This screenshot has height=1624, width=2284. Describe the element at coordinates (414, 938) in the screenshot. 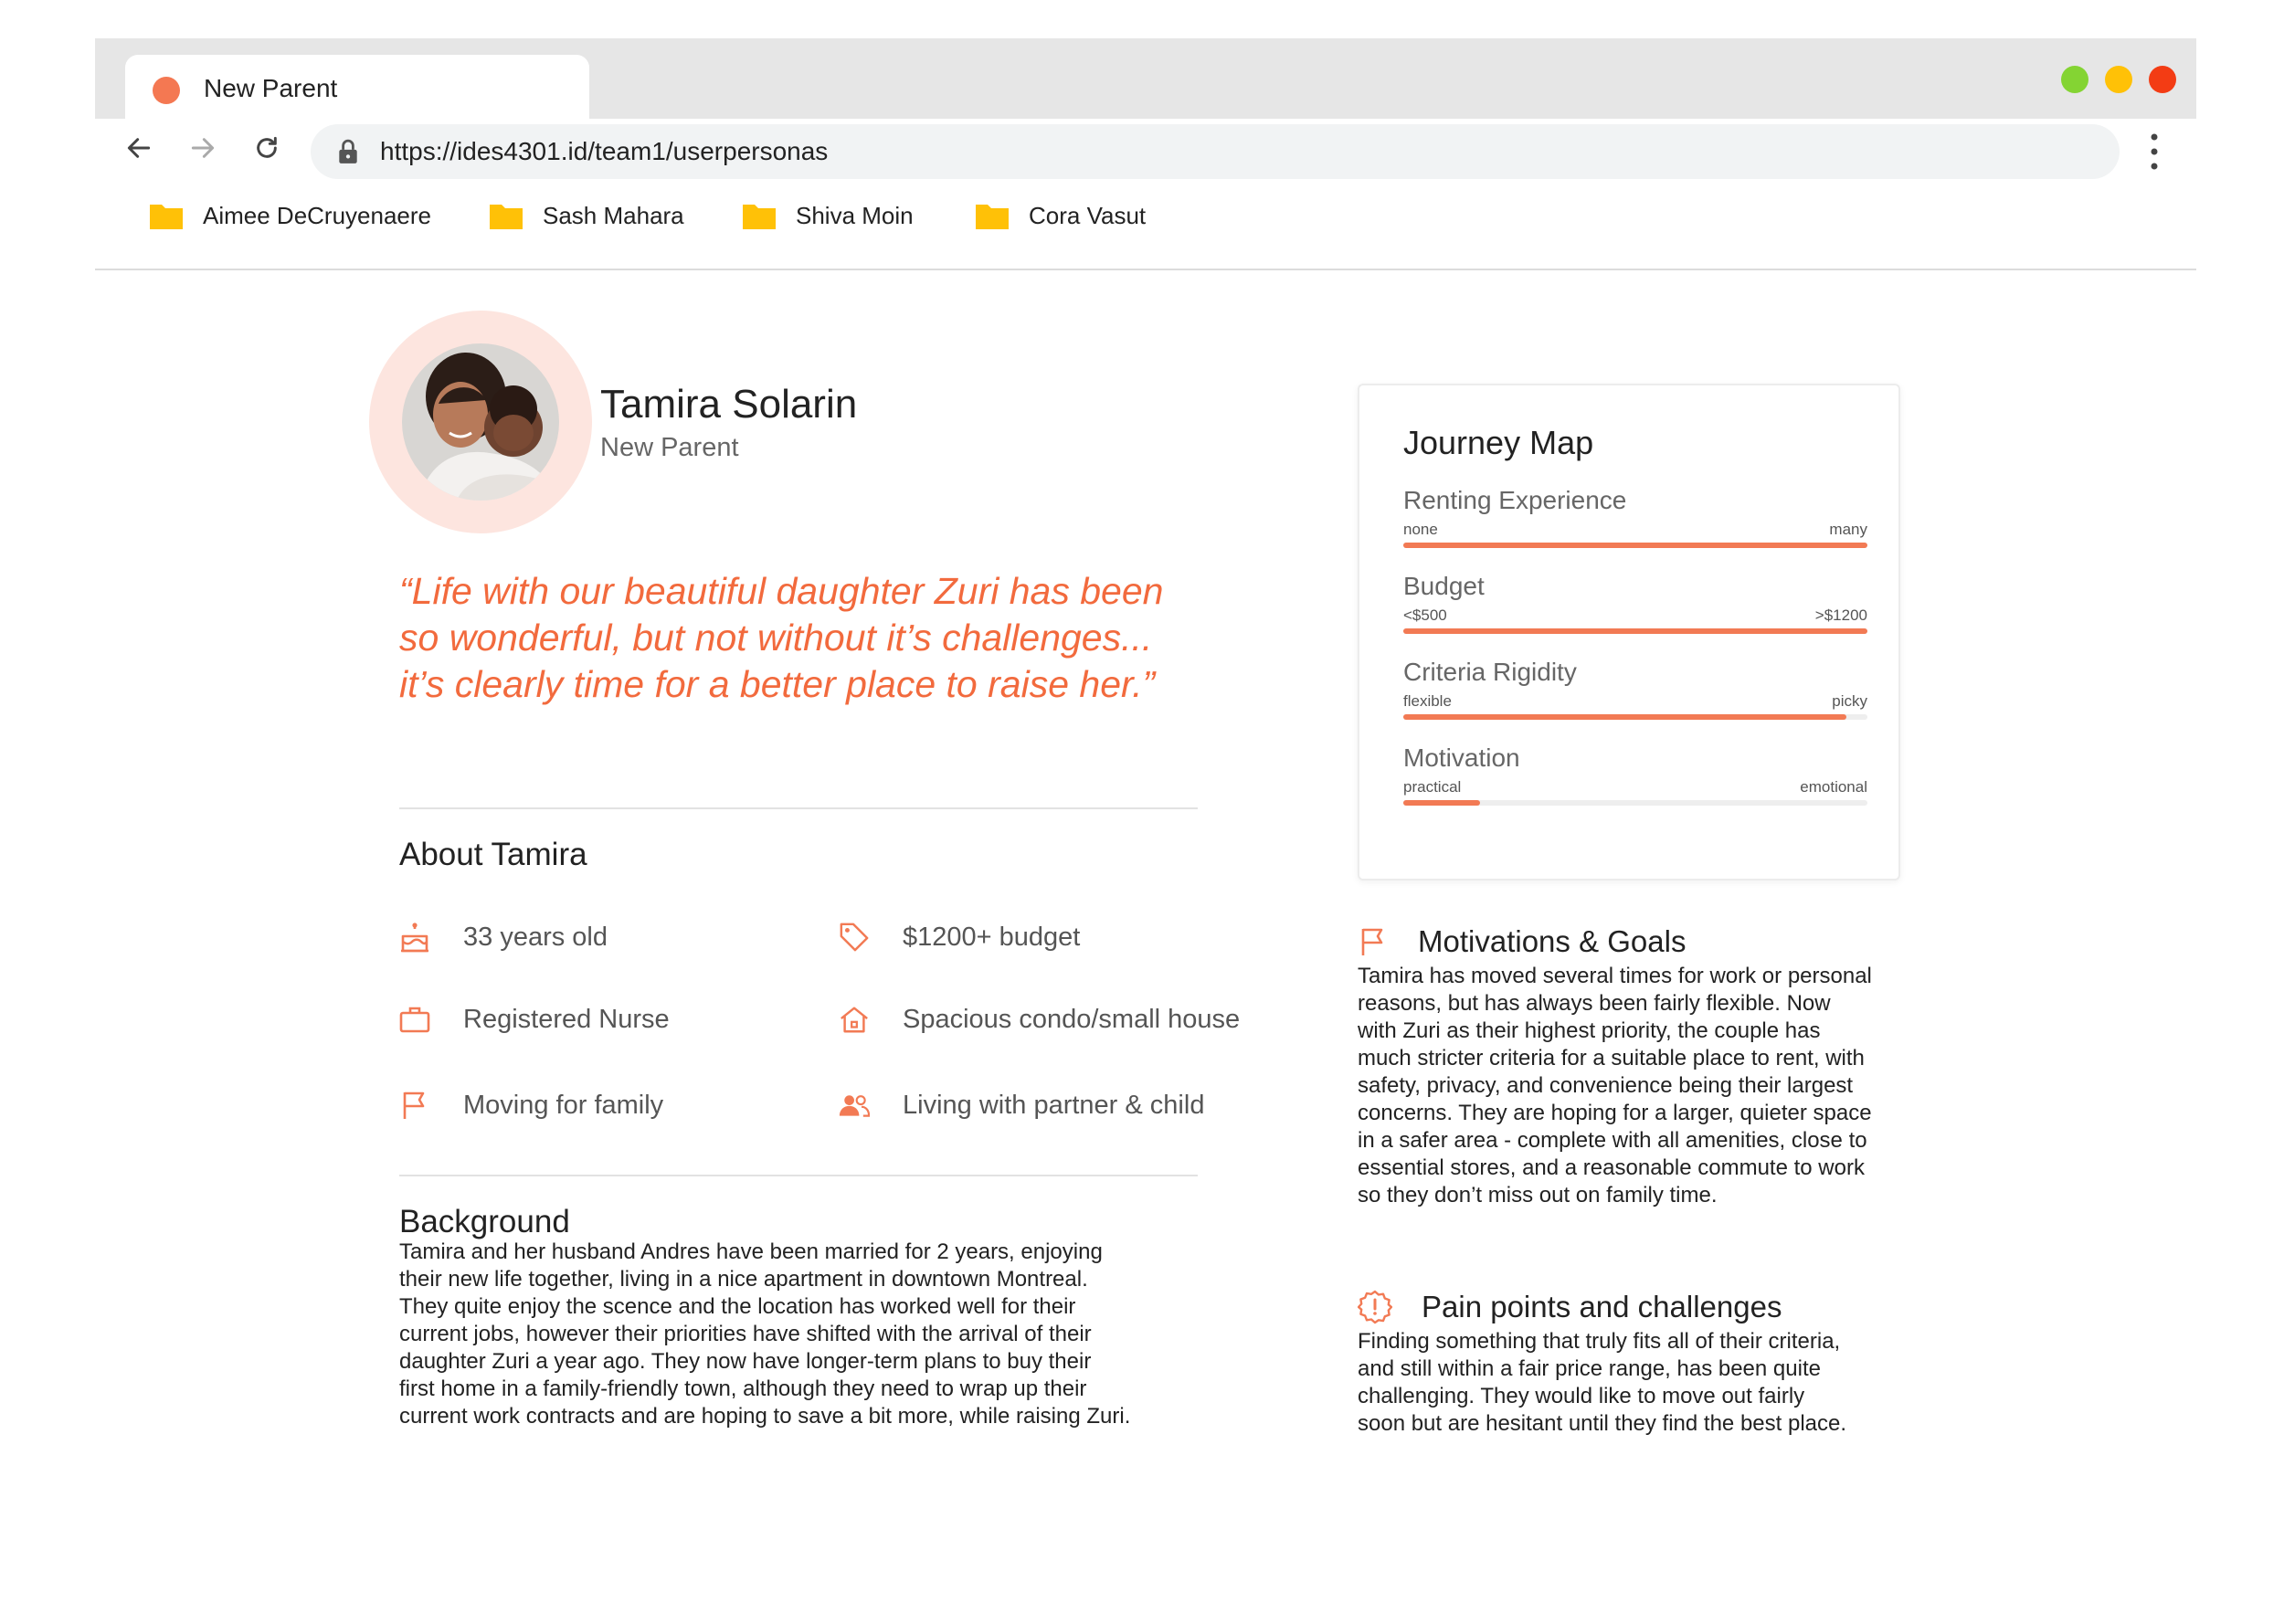

I see `birthday-cake-icon` at that location.